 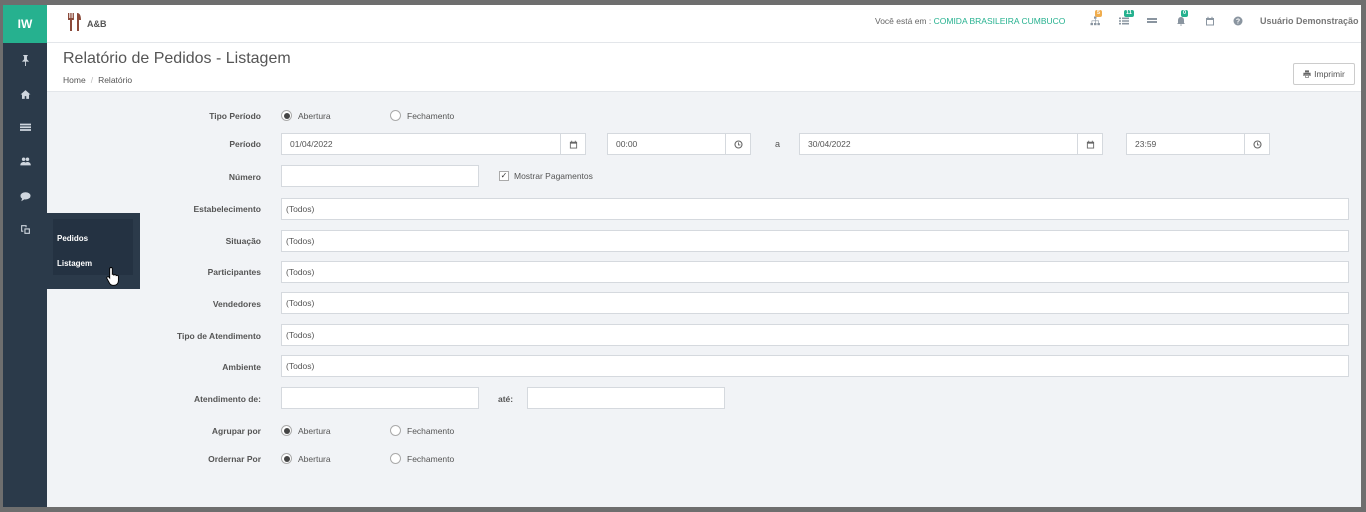 What do you see at coordinates (25, 229) in the screenshot?
I see `copy-icon` at bounding box center [25, 229].